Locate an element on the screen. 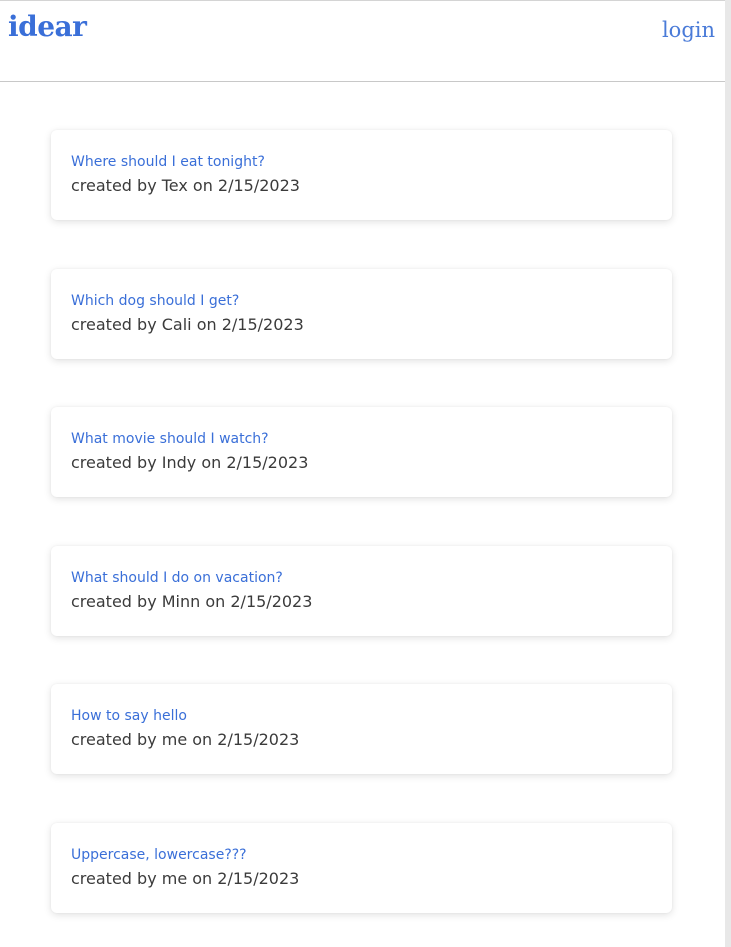 The image size is (731, 947). post-title-link: Uppercase, lowercase??? is located at coordinates (361, 855).